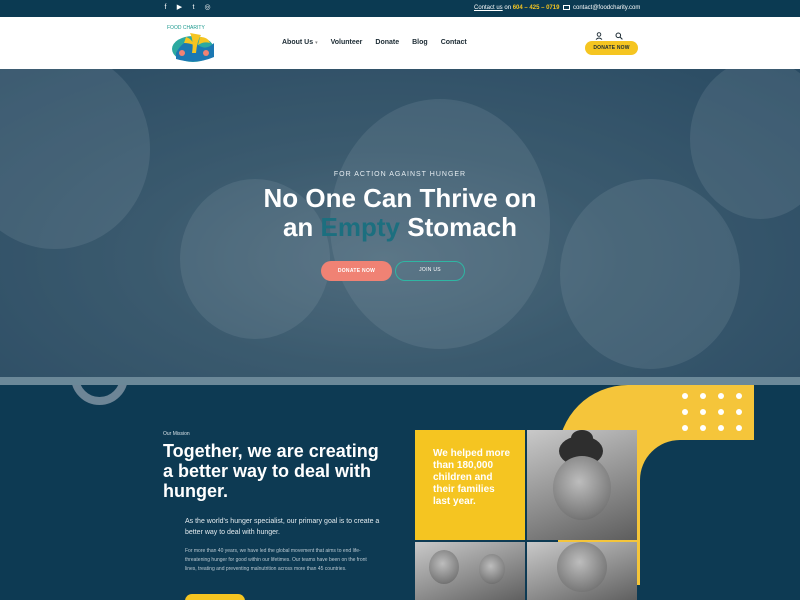  I want to click on nav-item-blog: Blog, so click(420, 42).